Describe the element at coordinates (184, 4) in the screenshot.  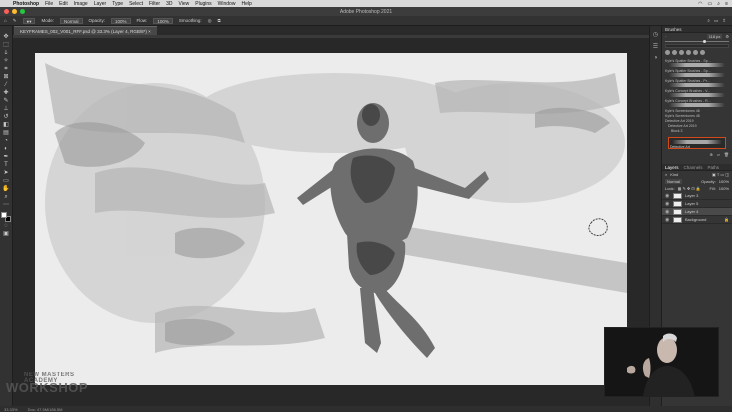
I see `menu-view: View` at that location.